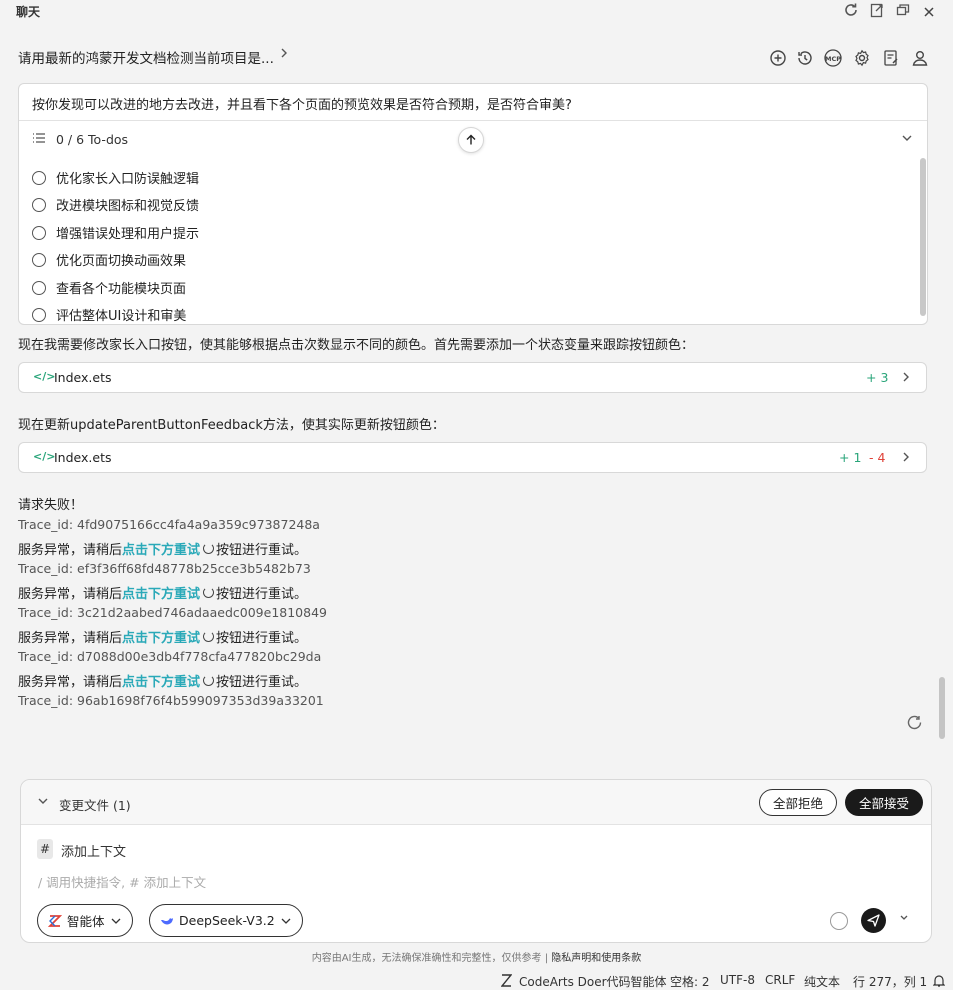  I want to click on refresh-icon, so click(851, 10).